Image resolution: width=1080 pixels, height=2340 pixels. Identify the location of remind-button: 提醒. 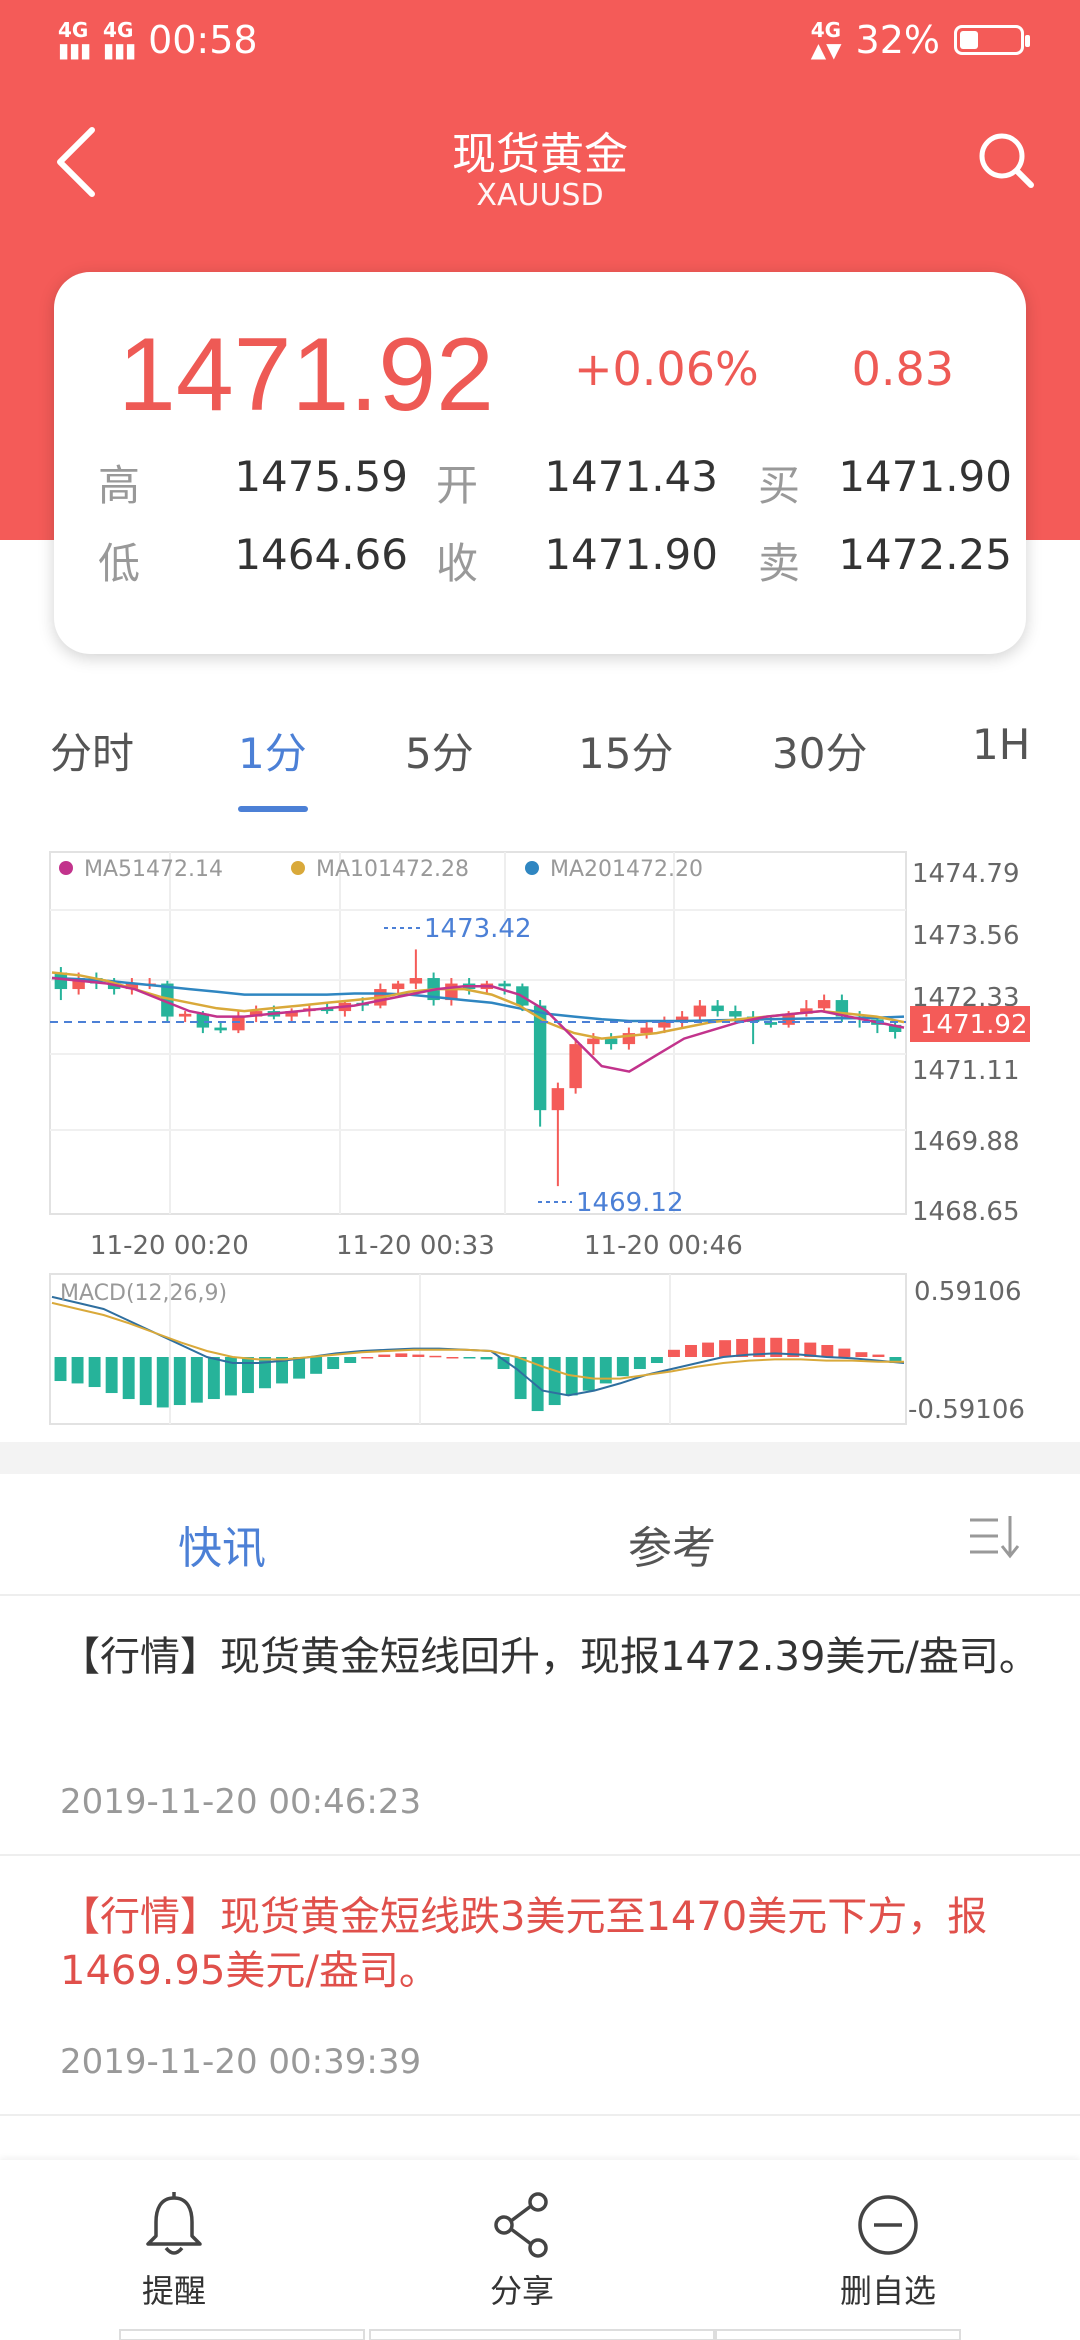
(174, 2251).